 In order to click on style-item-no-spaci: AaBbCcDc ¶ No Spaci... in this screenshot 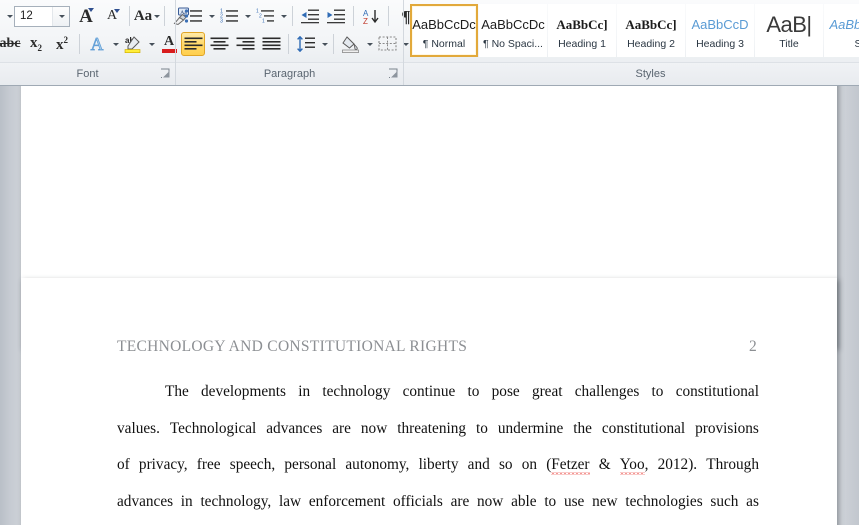, I will do `click(513, 30)`.